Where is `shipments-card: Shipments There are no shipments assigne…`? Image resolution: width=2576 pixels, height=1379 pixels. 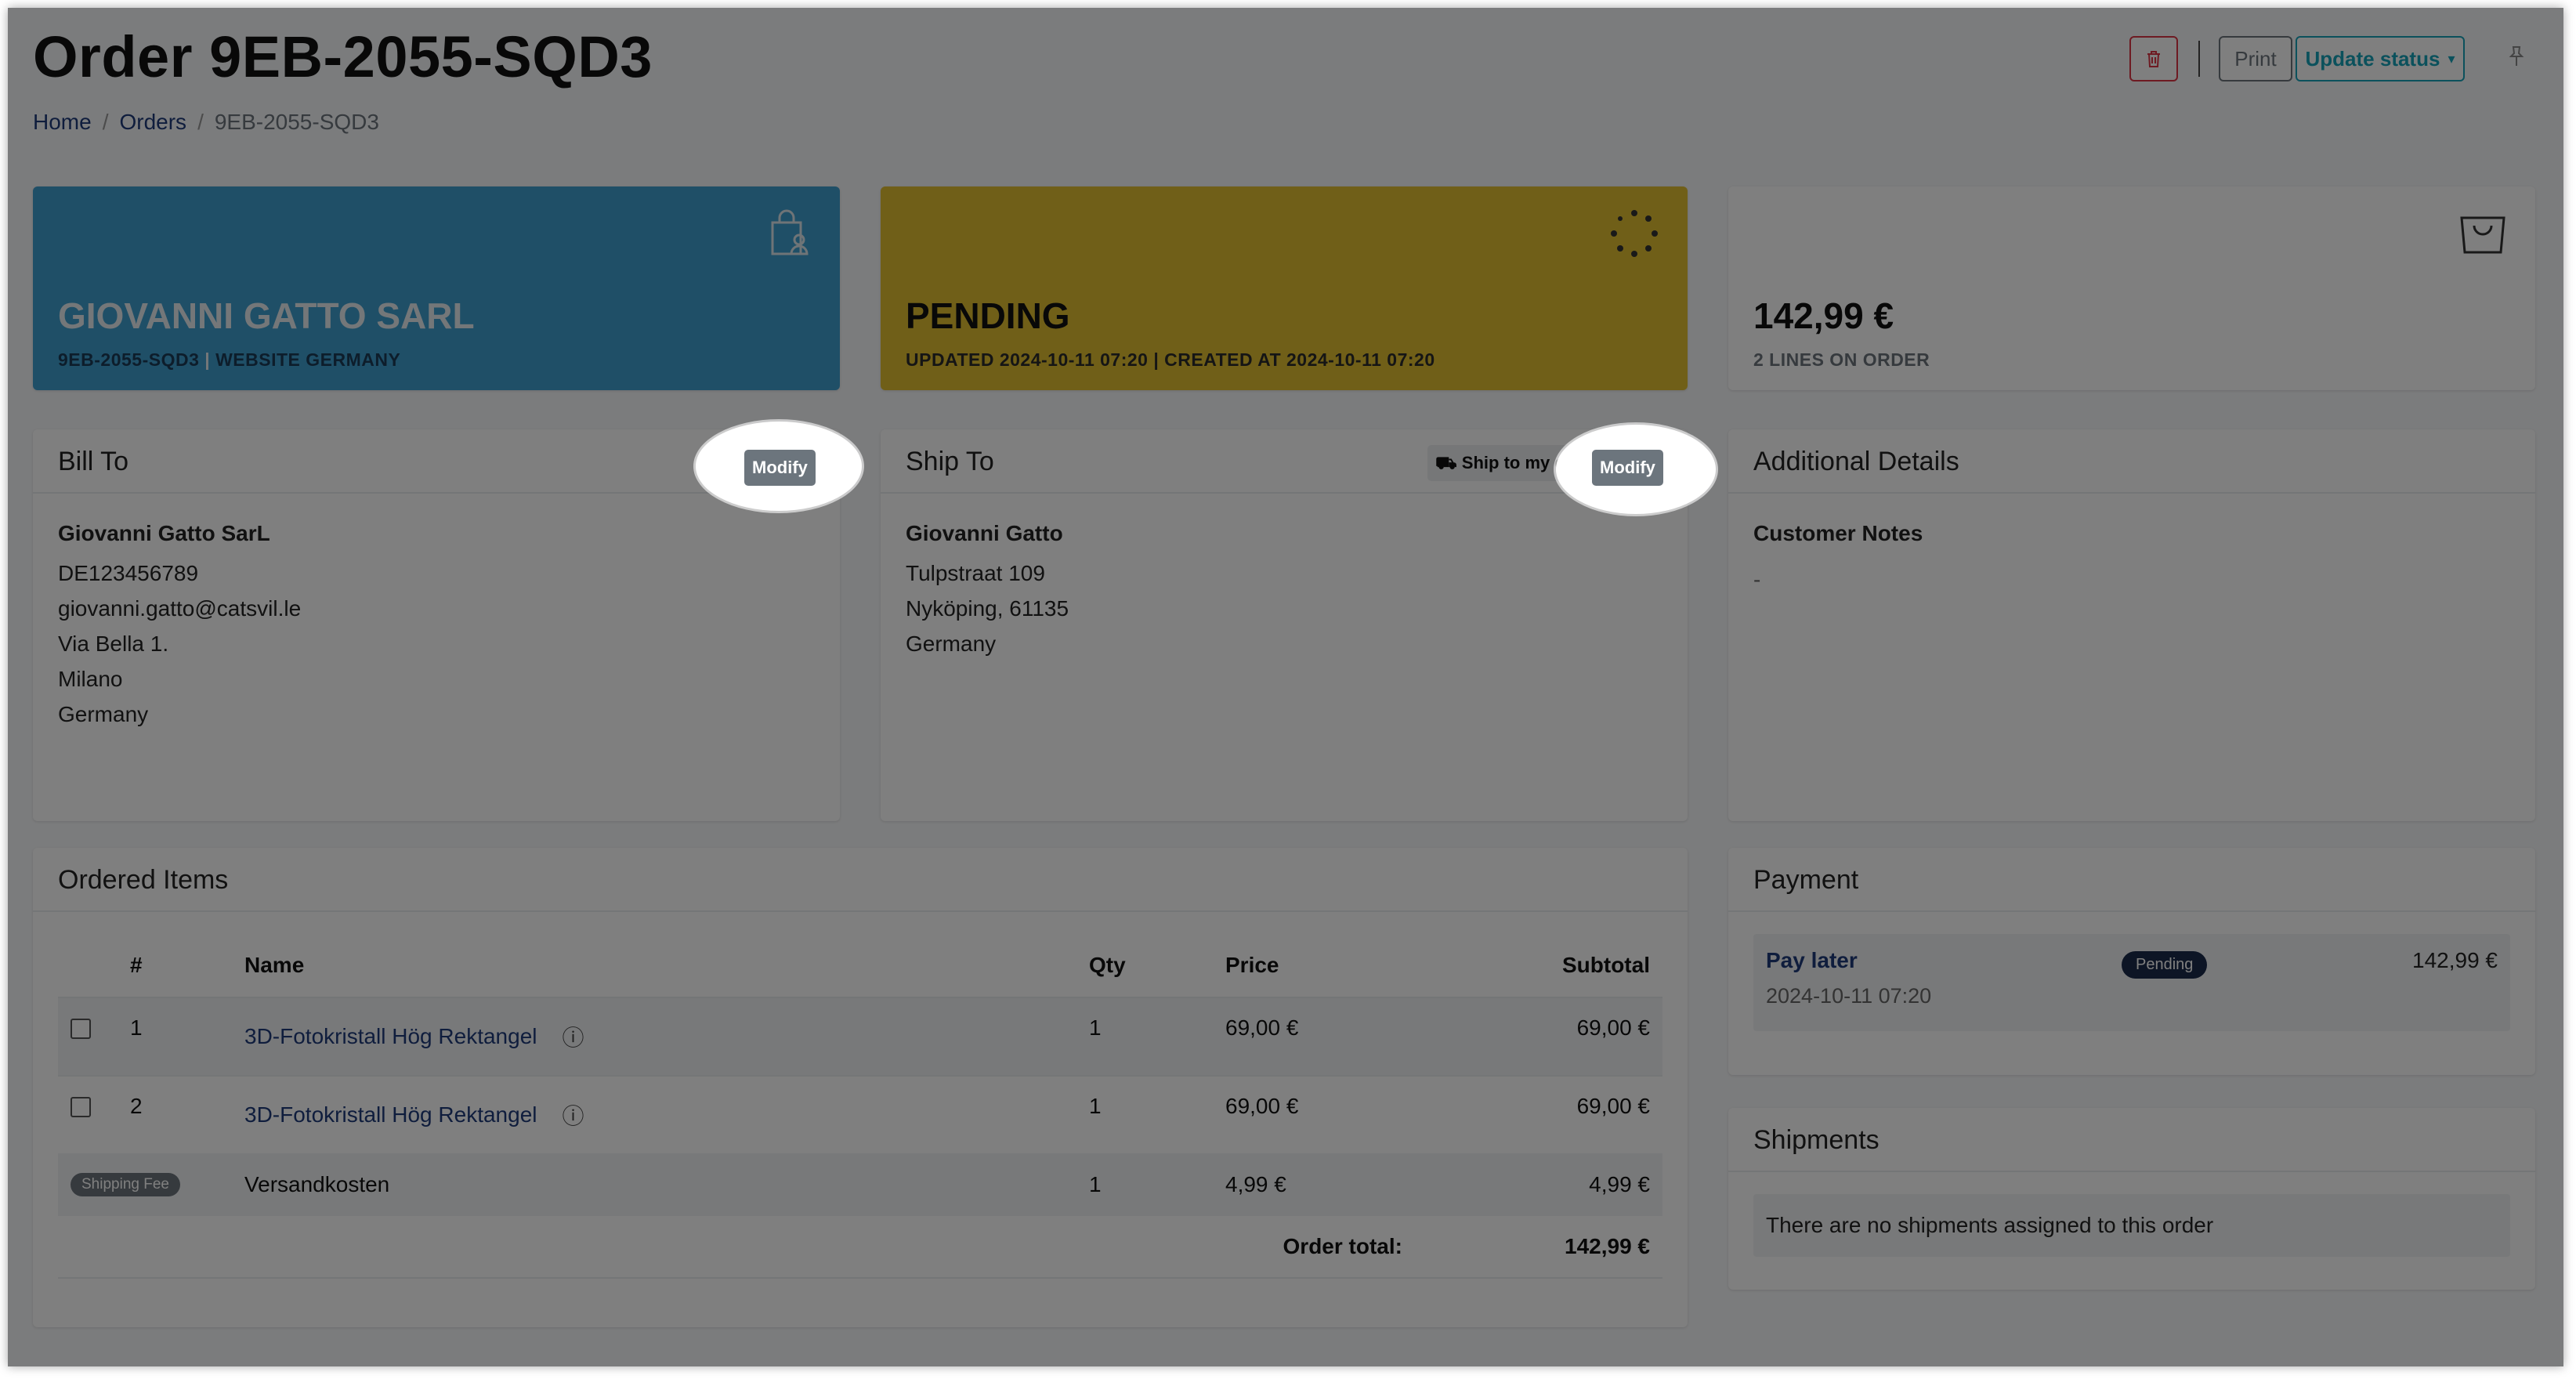 shipments-card: Shipments There are no shipments assigne… is located at coordinates (2131, 1199).